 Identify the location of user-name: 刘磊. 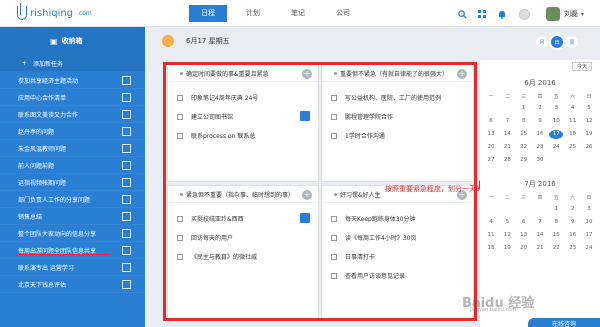
(571, 14).